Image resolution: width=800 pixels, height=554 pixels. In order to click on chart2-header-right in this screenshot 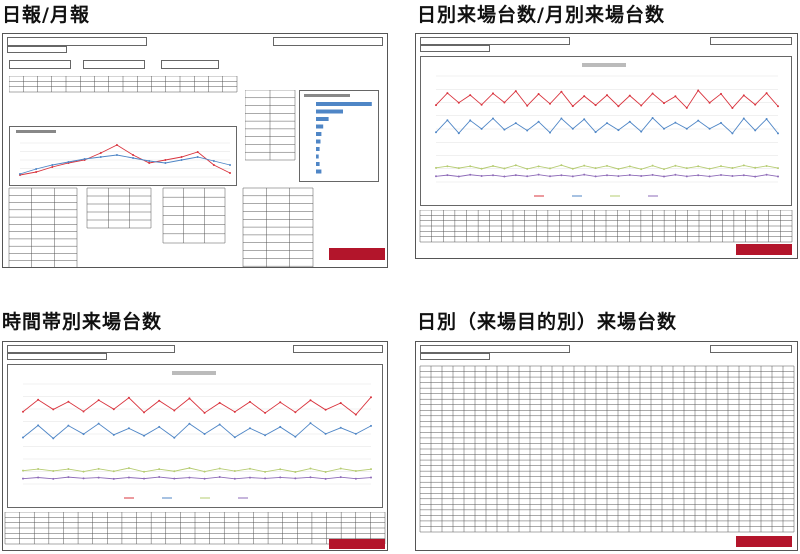, I will do `click(751, 41)`.